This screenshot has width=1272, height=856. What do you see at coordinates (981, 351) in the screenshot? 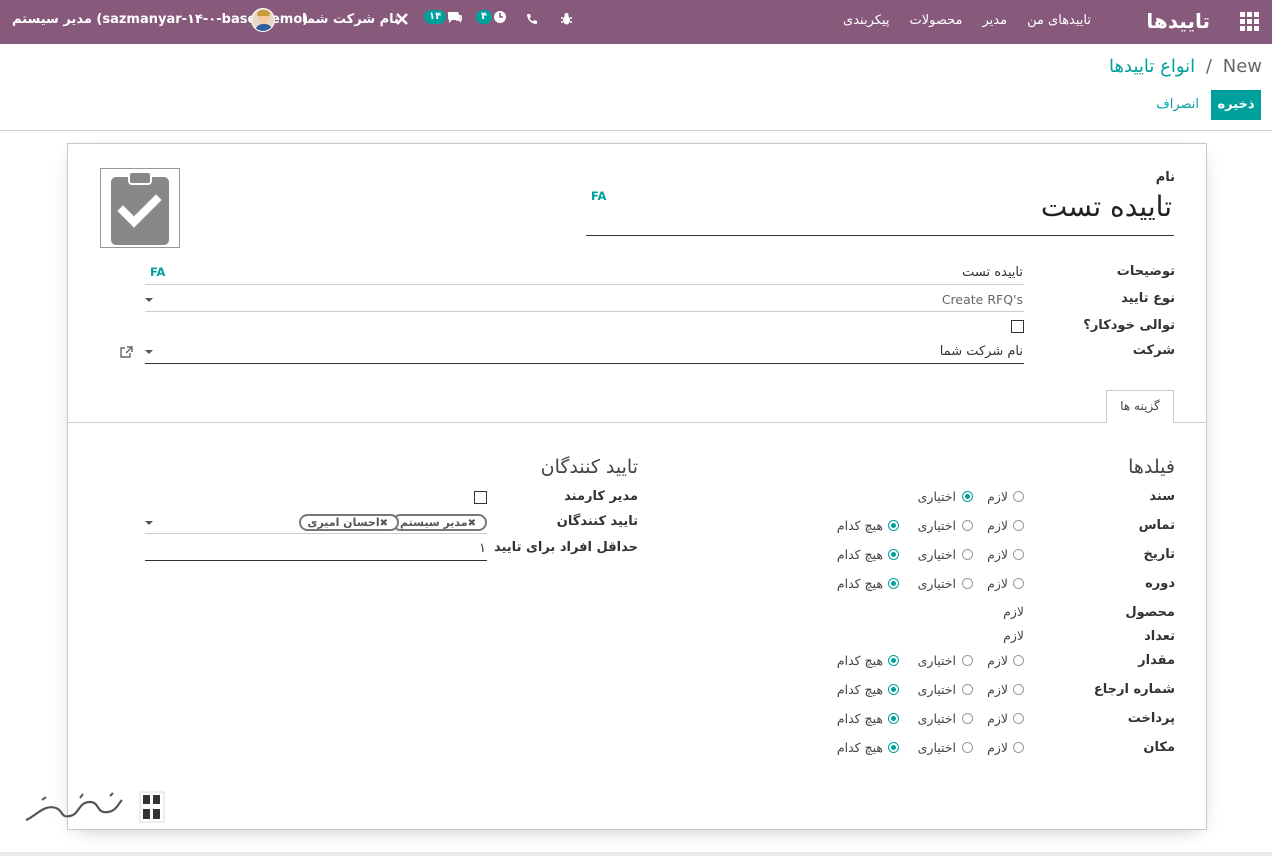
I see `company-select: نام شرکت شما` at bounding box center [981, 351].